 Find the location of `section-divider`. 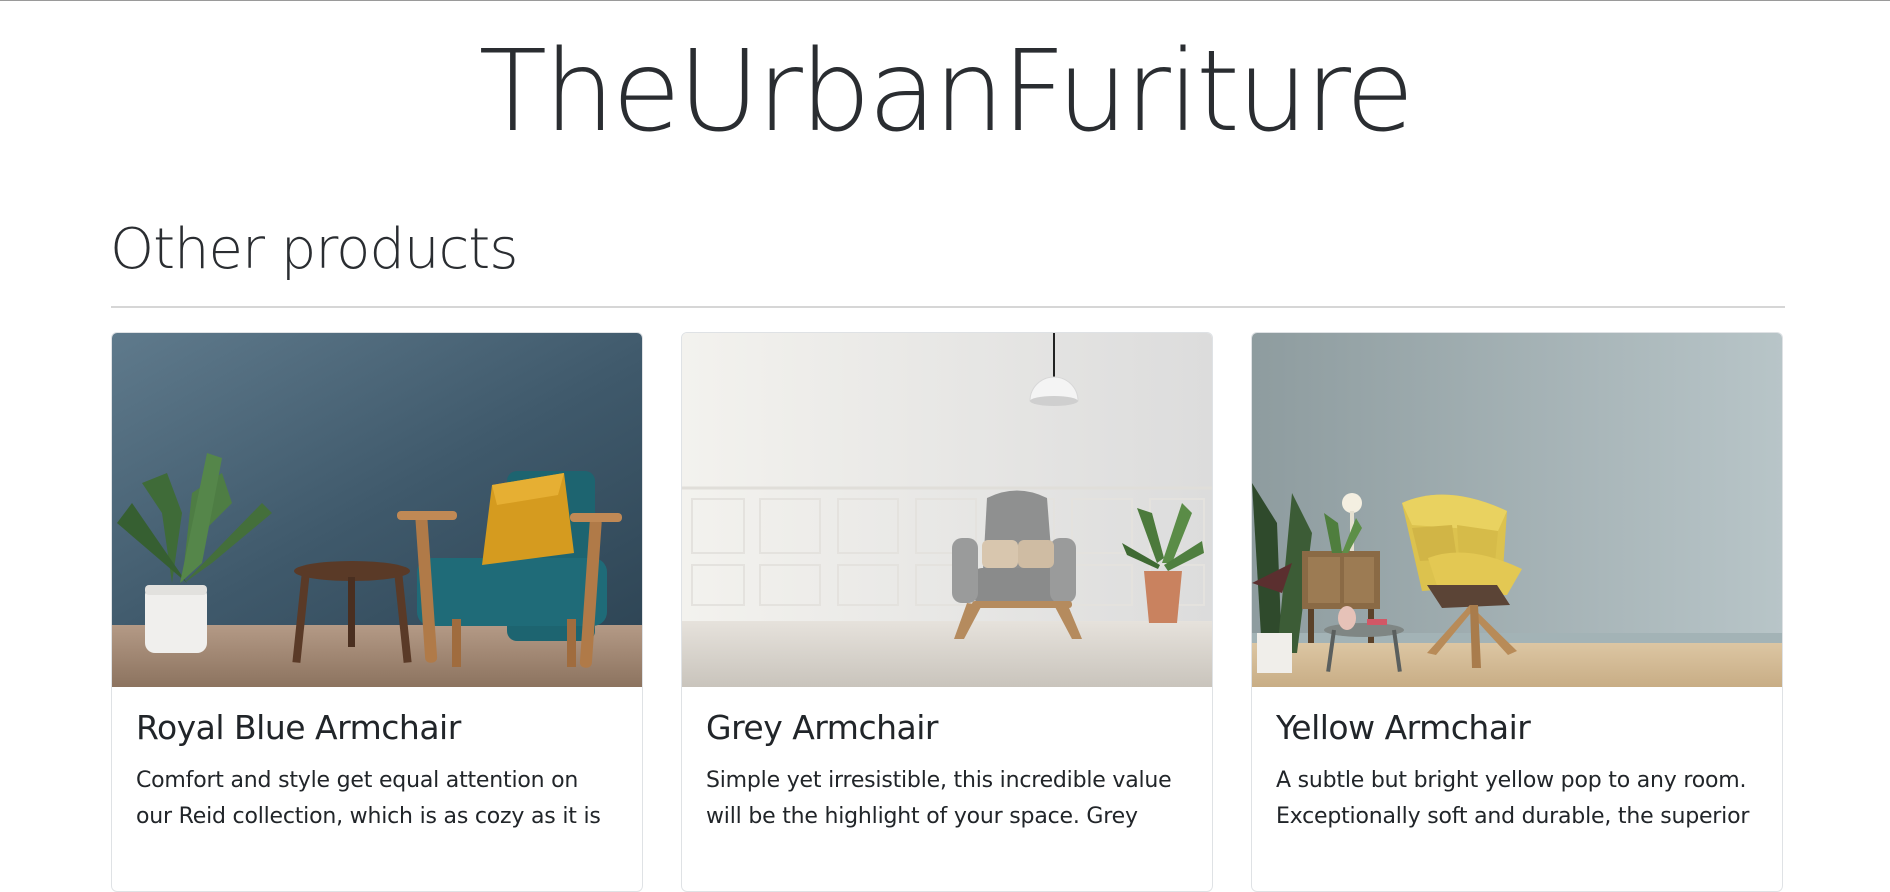

section-divider is located at coordinates (948, 307).